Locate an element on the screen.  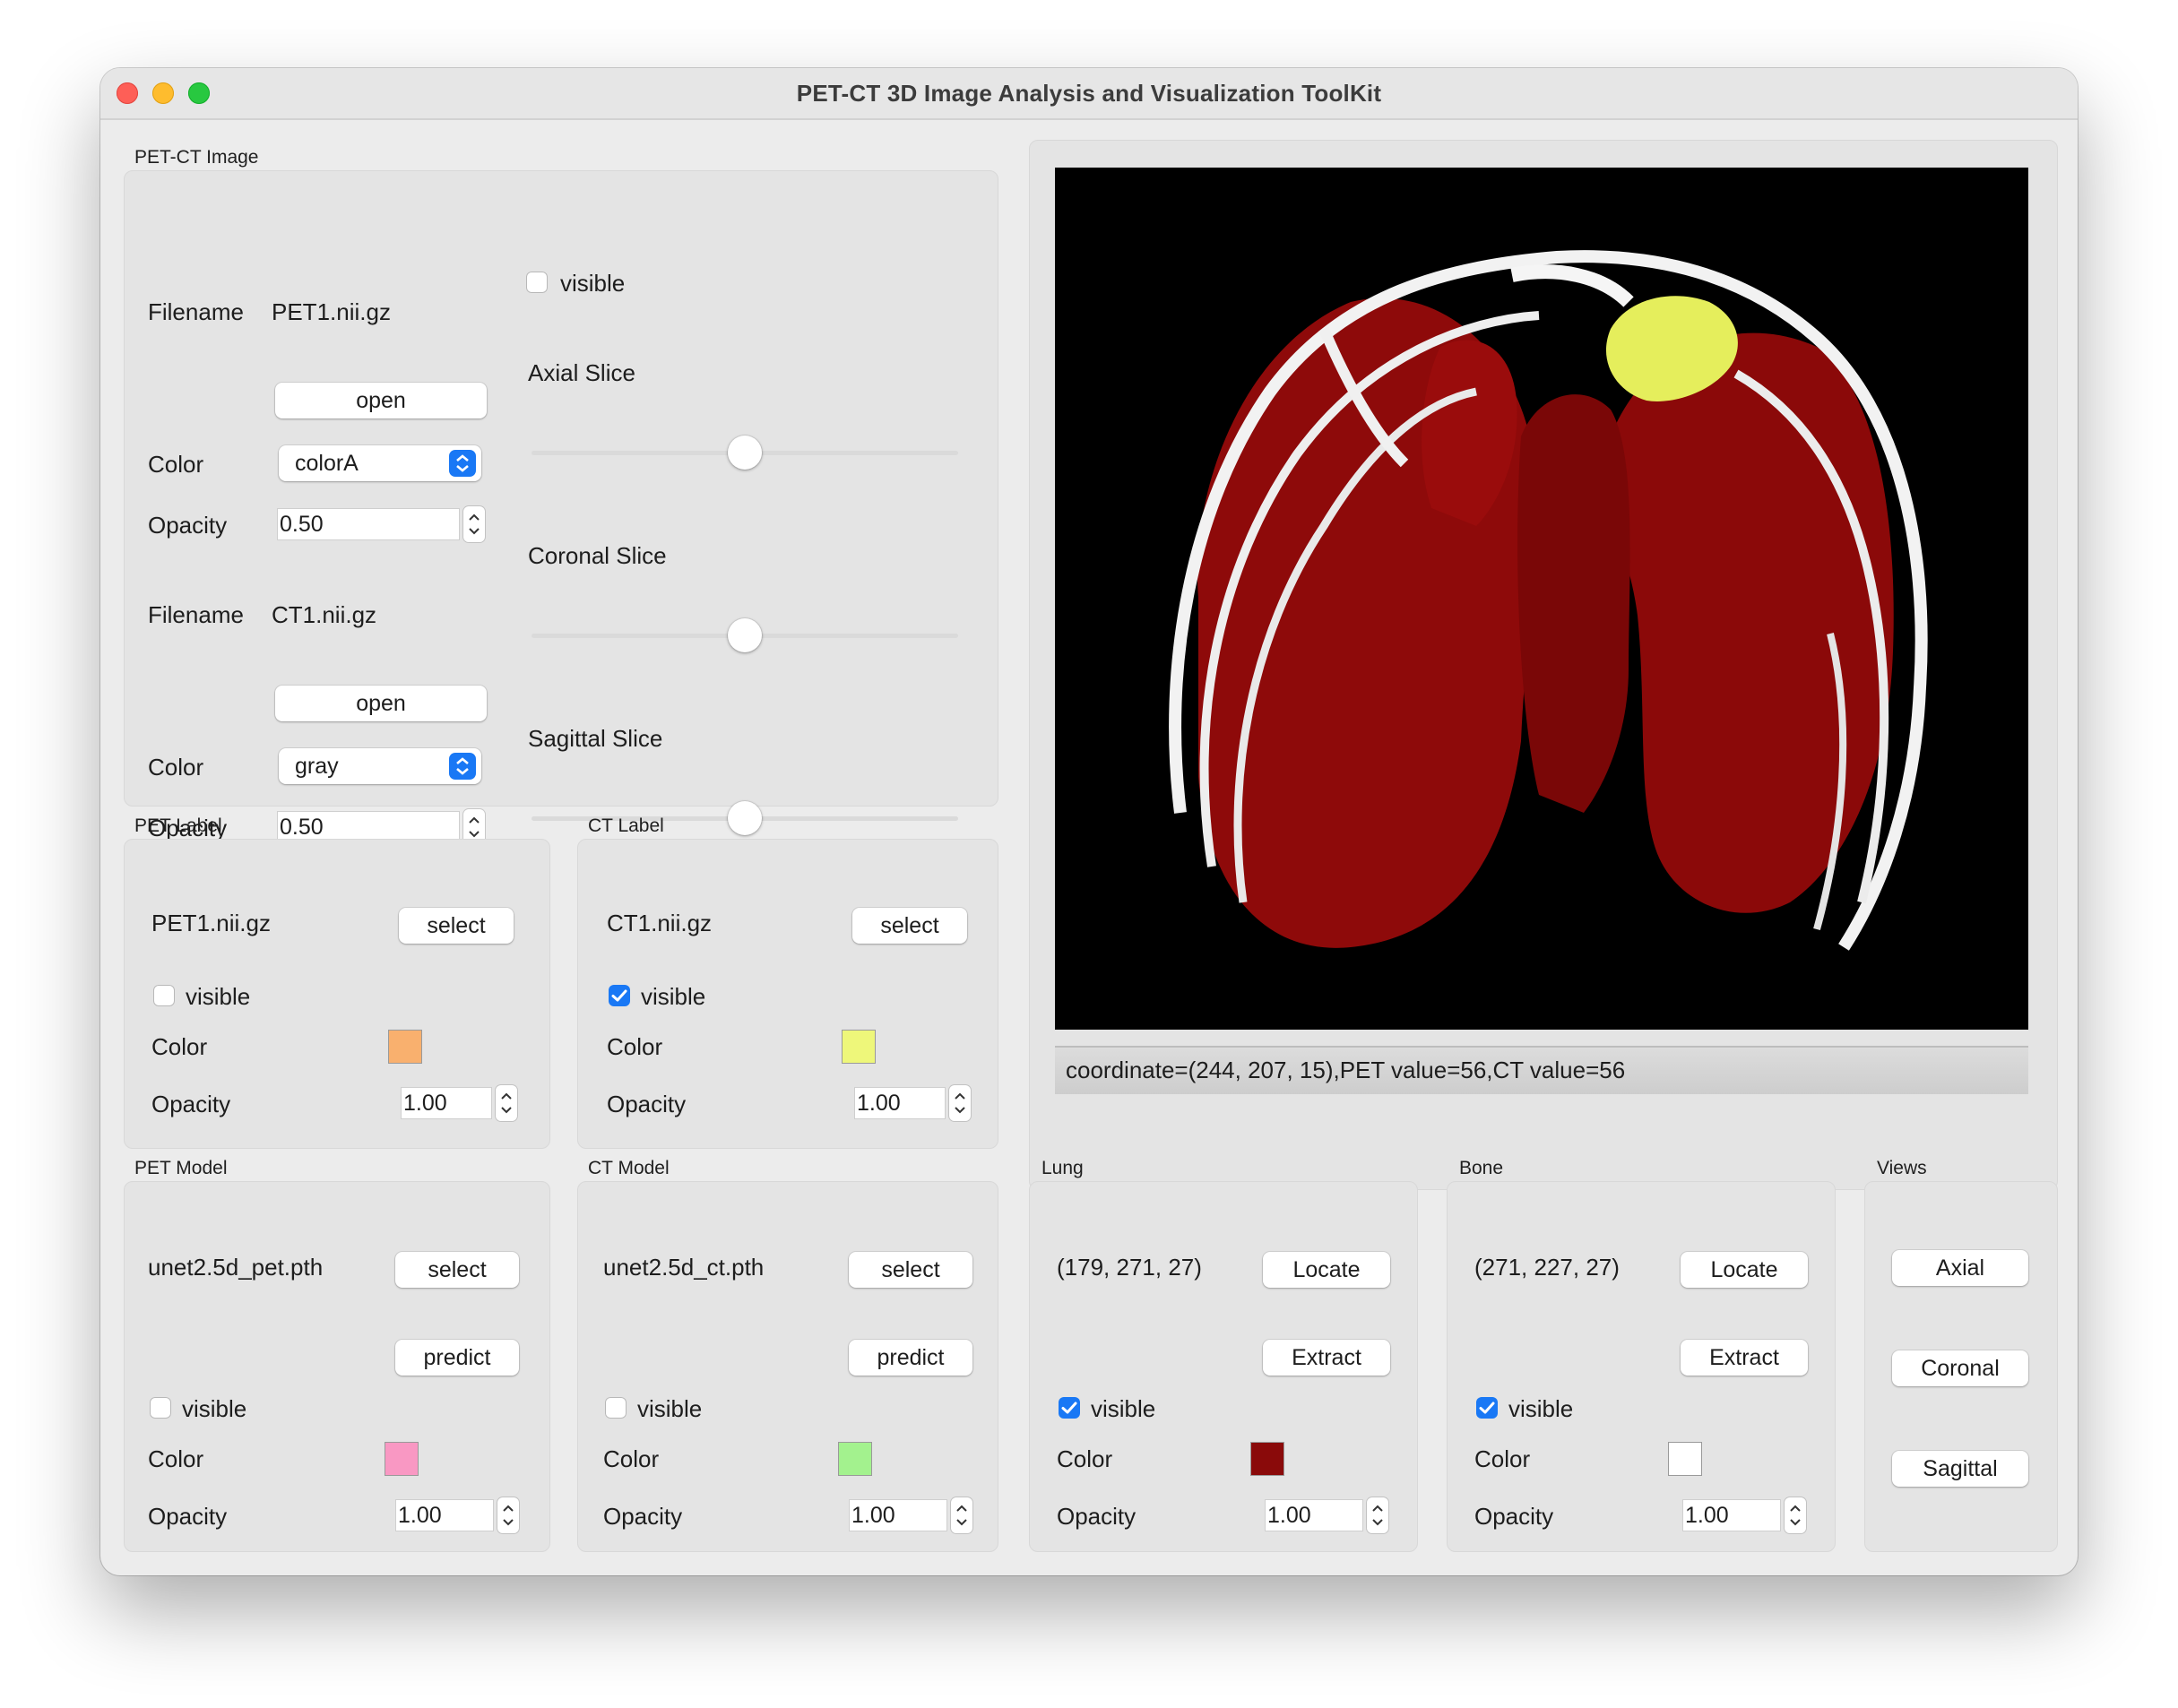
pet-label-opacity-spinbox: 1.00 is located at coordinates (459, 1103).